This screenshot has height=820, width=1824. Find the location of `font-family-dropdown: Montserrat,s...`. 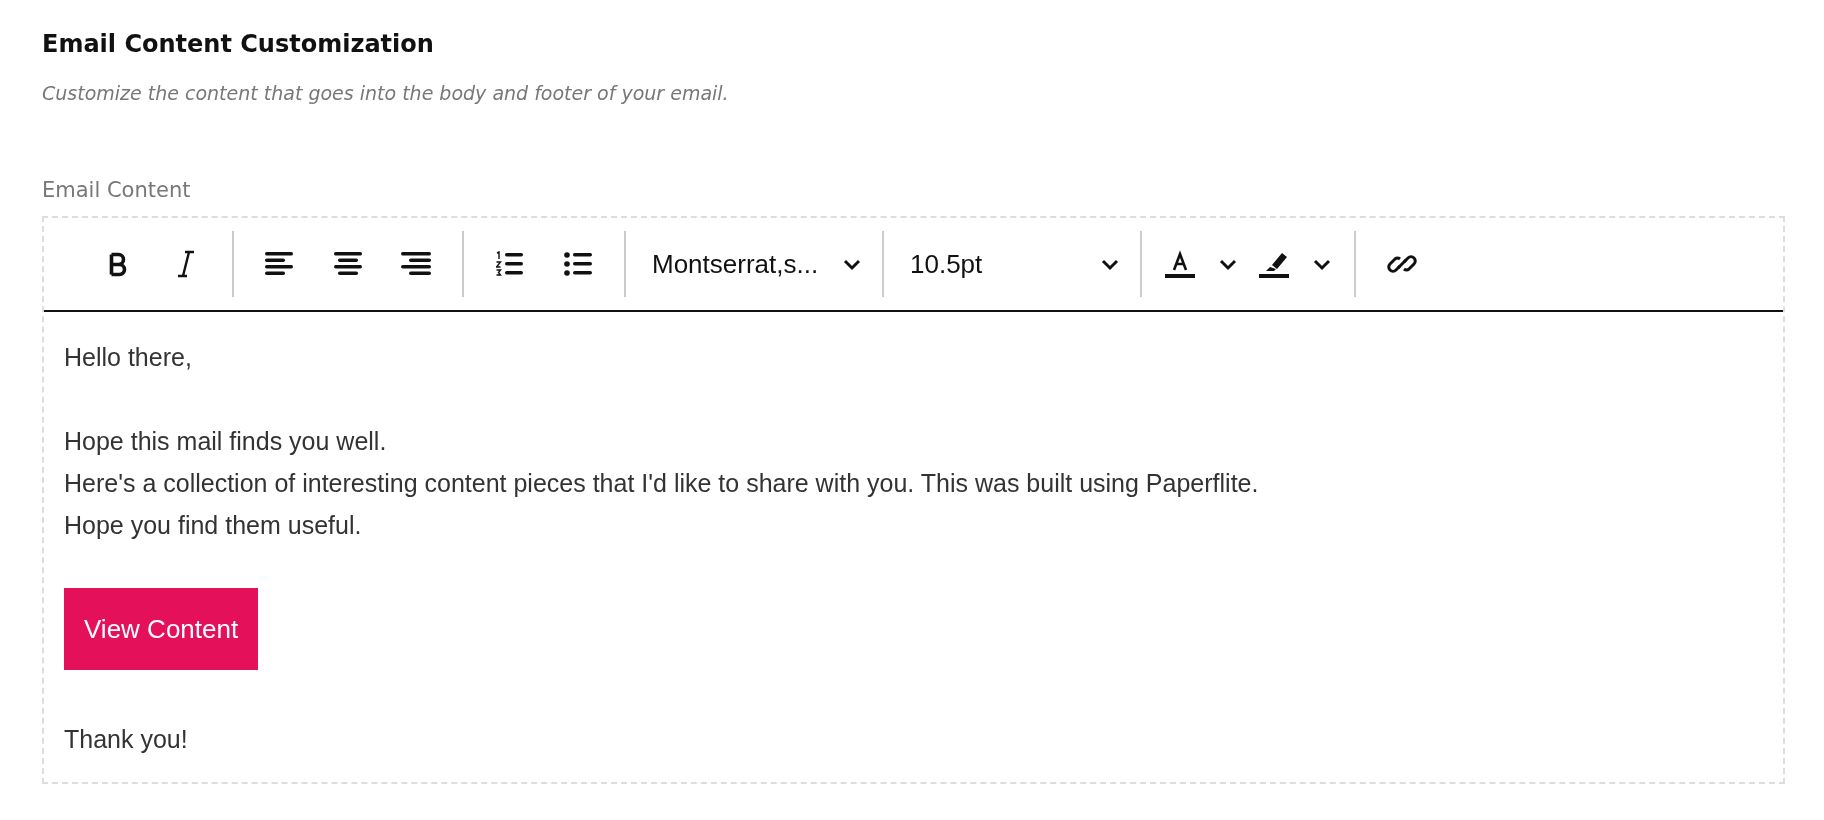

font-family-dropdown: Montserrat,s... is located at coordinates (754, 264).